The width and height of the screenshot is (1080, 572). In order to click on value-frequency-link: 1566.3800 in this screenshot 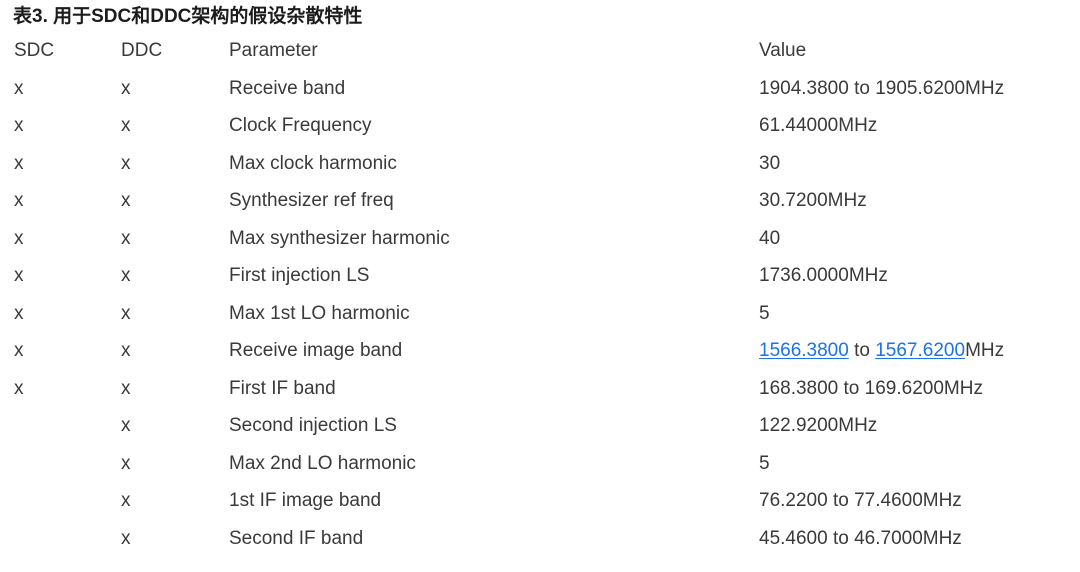, I will do `click(804, 350)`.